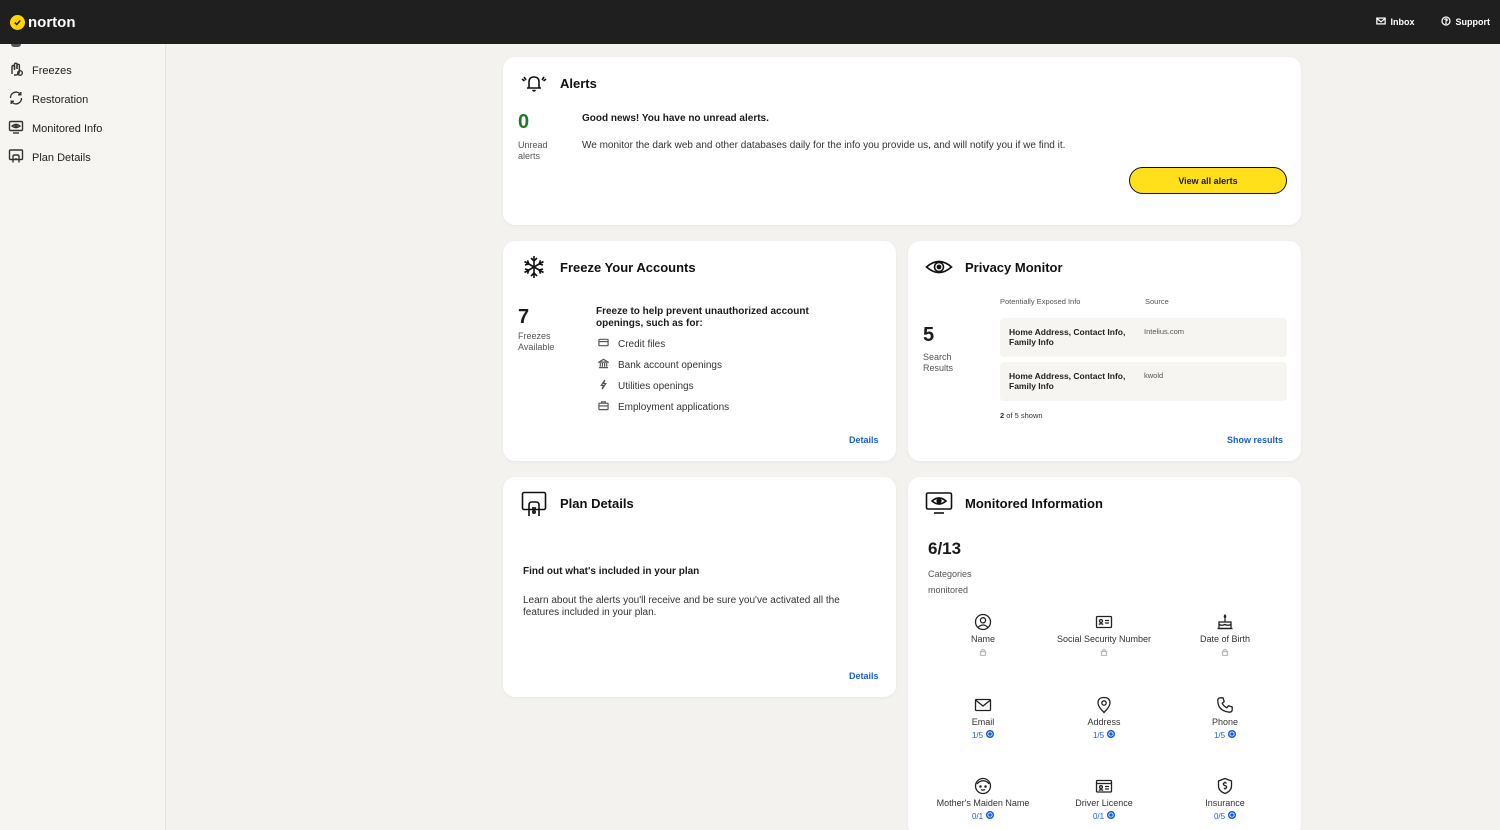 The height and width of the screenshot is (830, 1500). Describe the element at coordinates (534, 506) in the screenshot. I see `plan-icon` at that location.